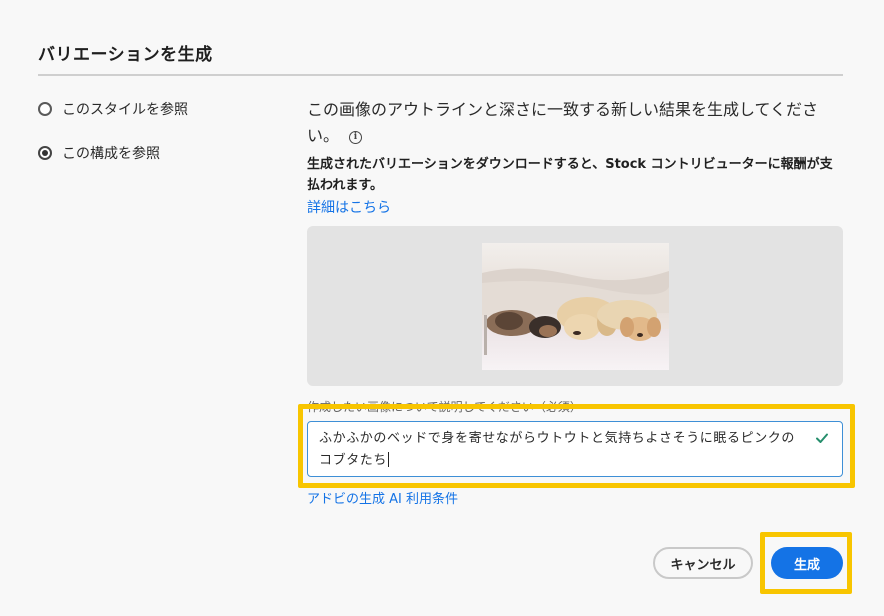  What do you see at coordinates (356, 137) in the screenshot?
I see `info-icon: i` at bounding box center [356, 137].